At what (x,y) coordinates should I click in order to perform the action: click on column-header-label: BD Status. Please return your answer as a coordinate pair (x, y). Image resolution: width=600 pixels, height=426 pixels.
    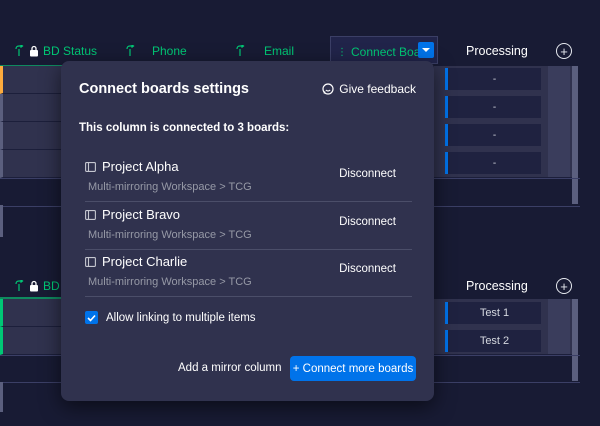
    Looking at the image, I should click on (70, 51).